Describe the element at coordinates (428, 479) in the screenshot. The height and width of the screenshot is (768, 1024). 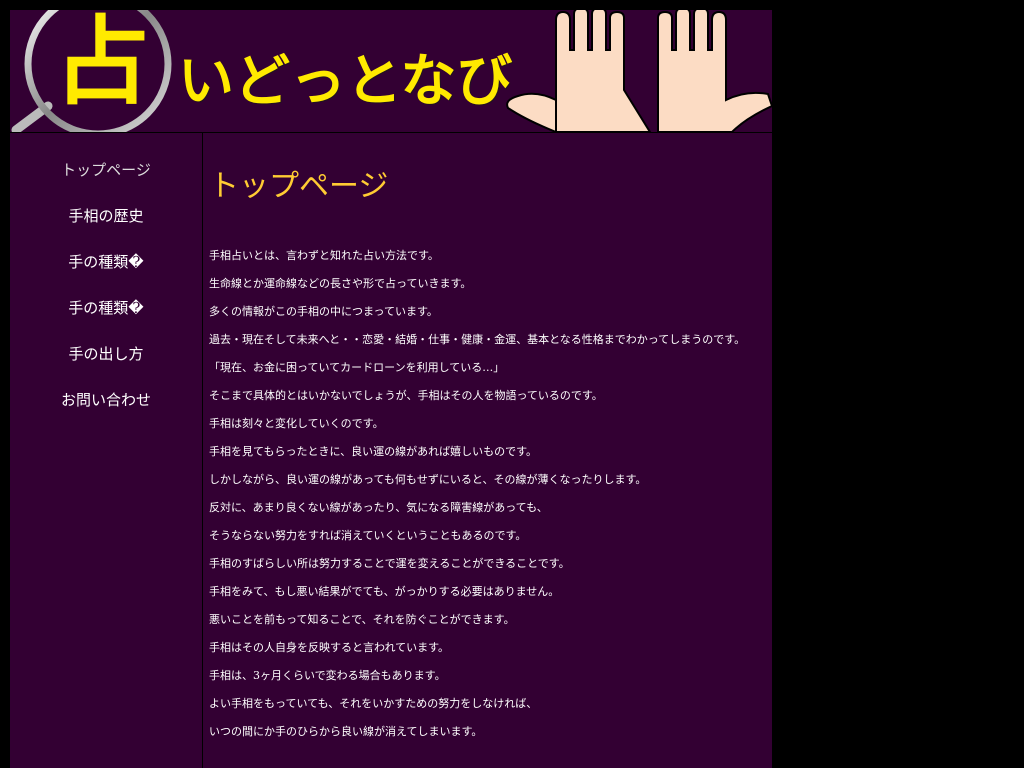
I see `paragraph: しかしながら、良い運の線があっても何もせずにいると、その線が薄くなったりします。` at that location.